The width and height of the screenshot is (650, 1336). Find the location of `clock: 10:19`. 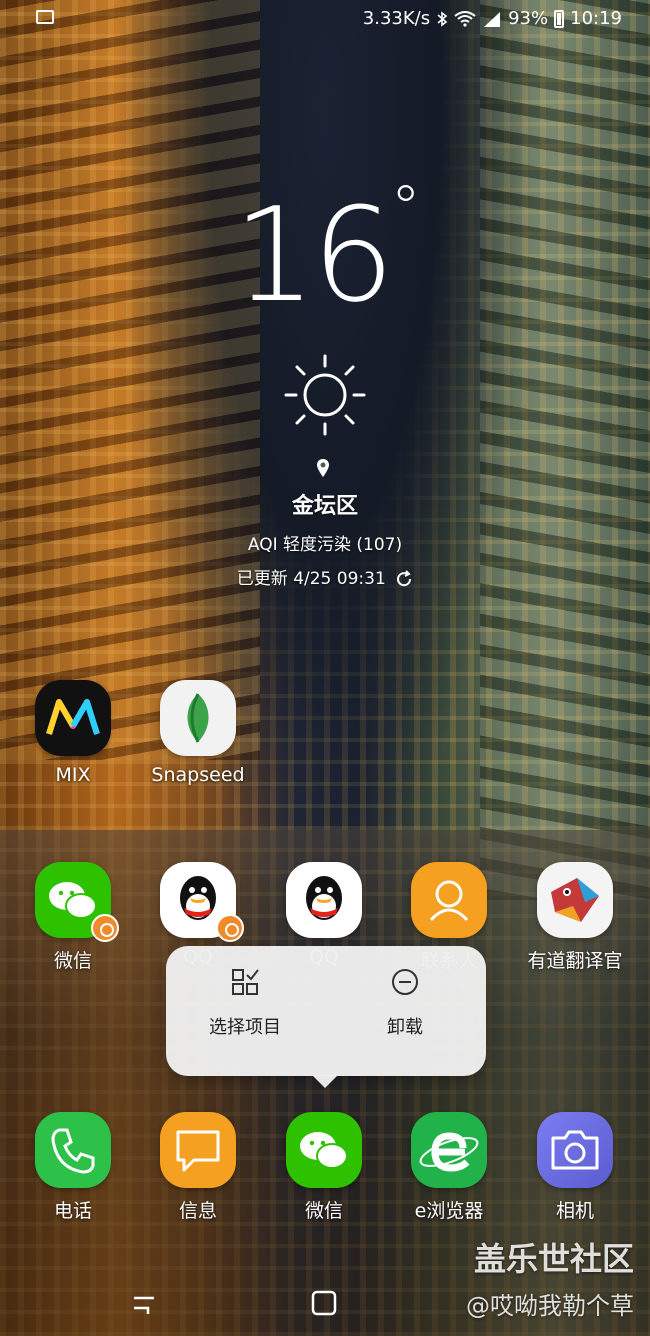

clock: 10:19 is located at coordinates (596, 18).